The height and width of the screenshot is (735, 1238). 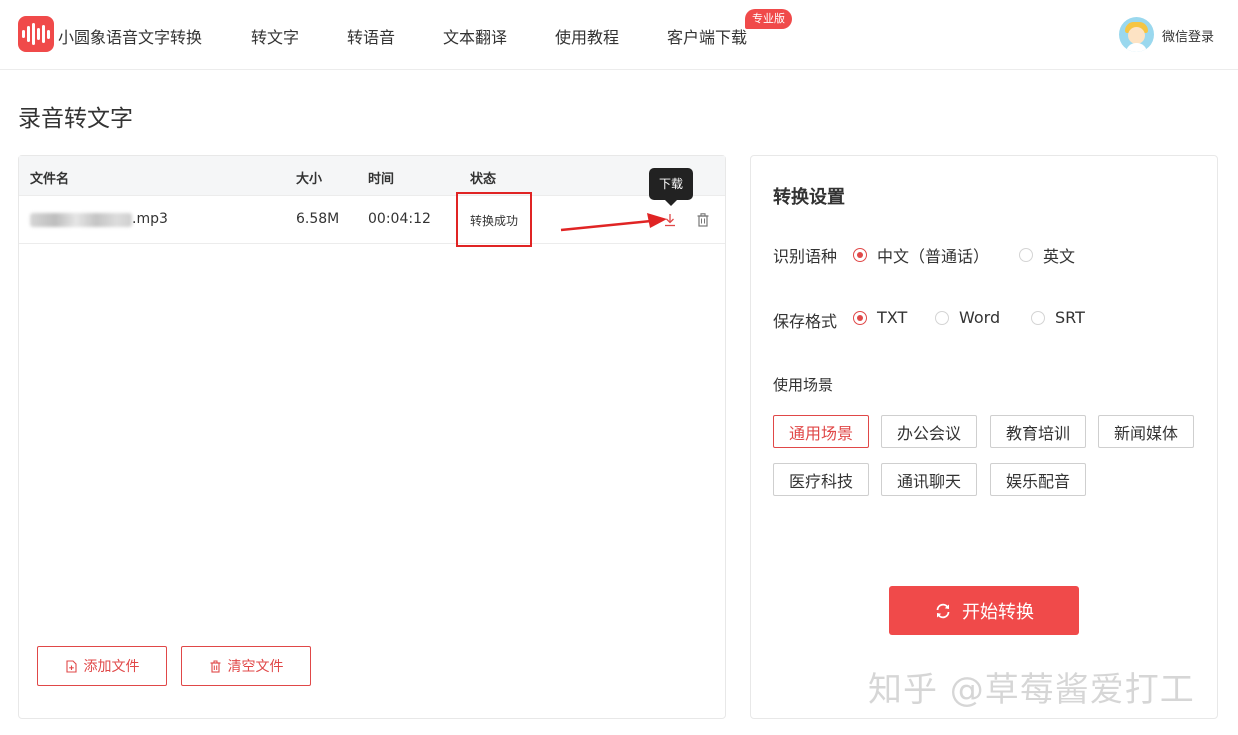 I want to click on file-add-icon, so click(x=71, y=666).